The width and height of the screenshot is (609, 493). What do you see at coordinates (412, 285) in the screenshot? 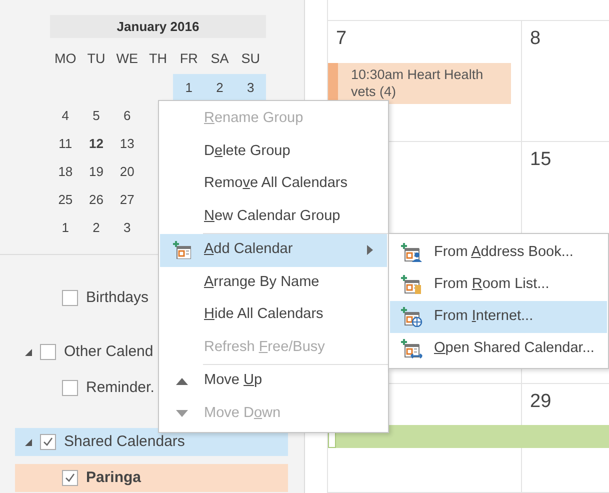
I see `calendar-door-icon` at bounding box center [412, 285].